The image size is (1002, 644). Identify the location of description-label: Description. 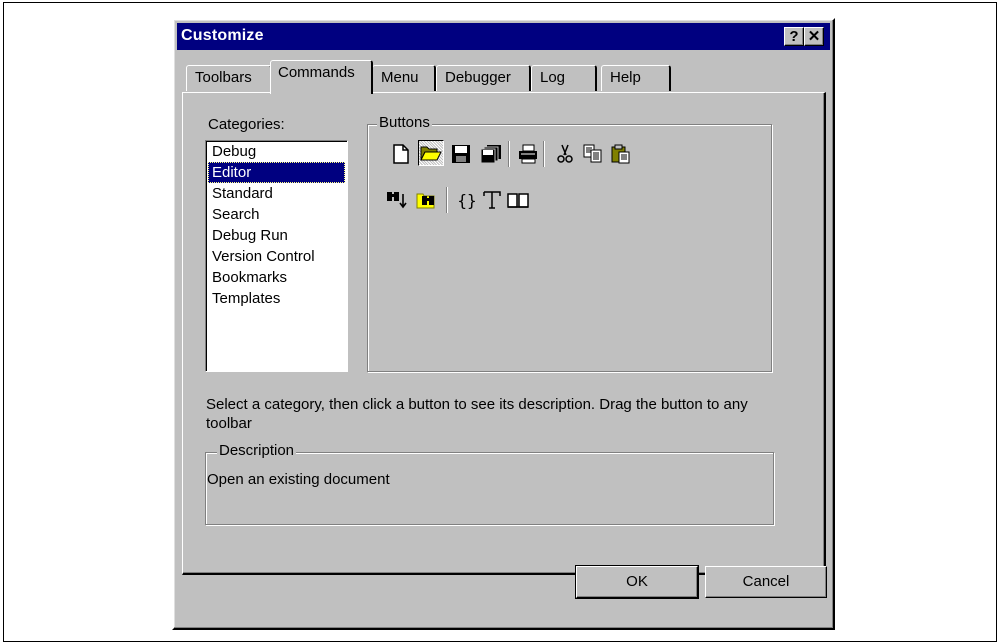
(257, 450).